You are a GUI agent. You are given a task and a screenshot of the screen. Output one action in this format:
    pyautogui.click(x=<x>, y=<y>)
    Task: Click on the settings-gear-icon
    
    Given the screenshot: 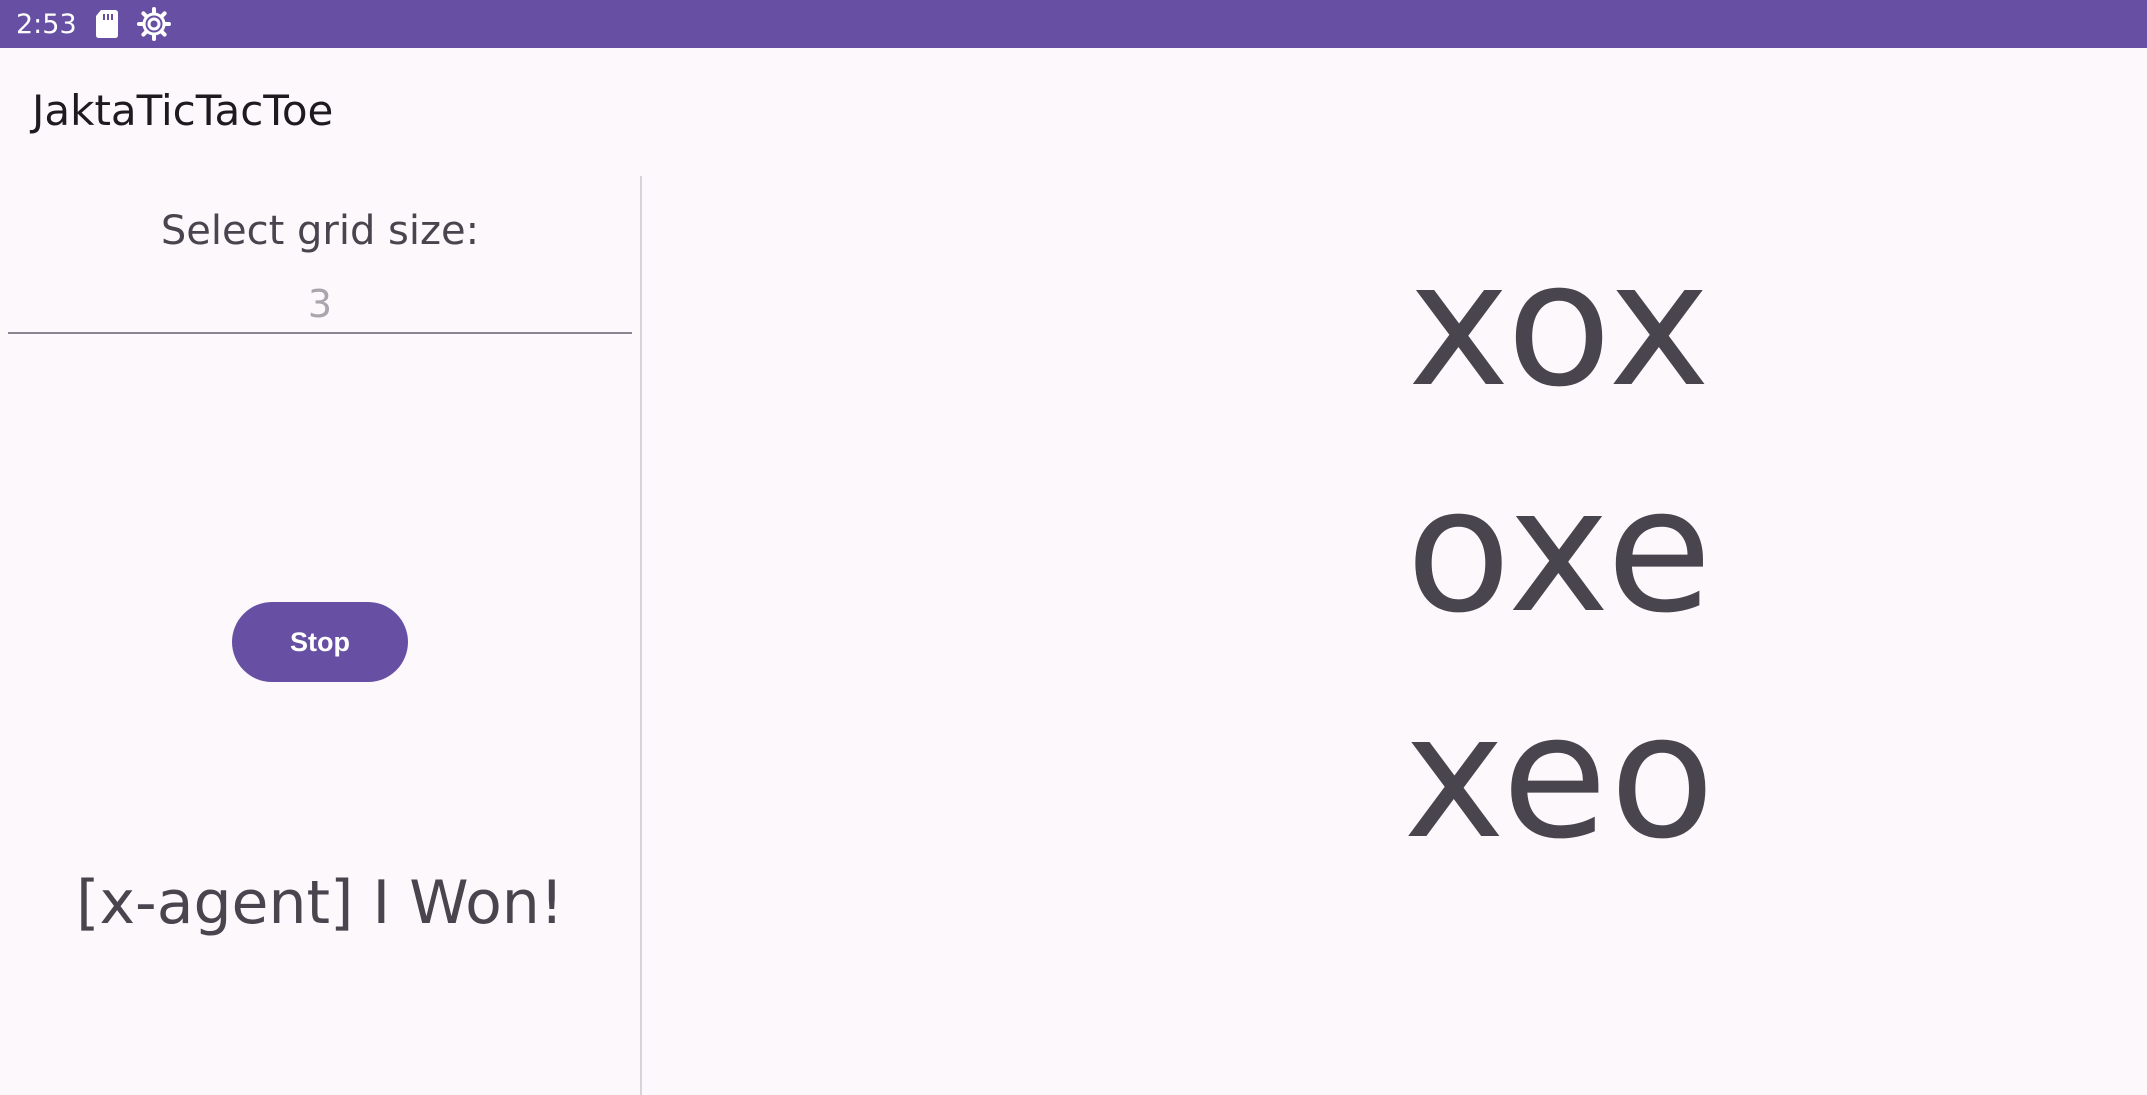 What is the action you would take?
    pyautogui.click(x=153, y=24)
    